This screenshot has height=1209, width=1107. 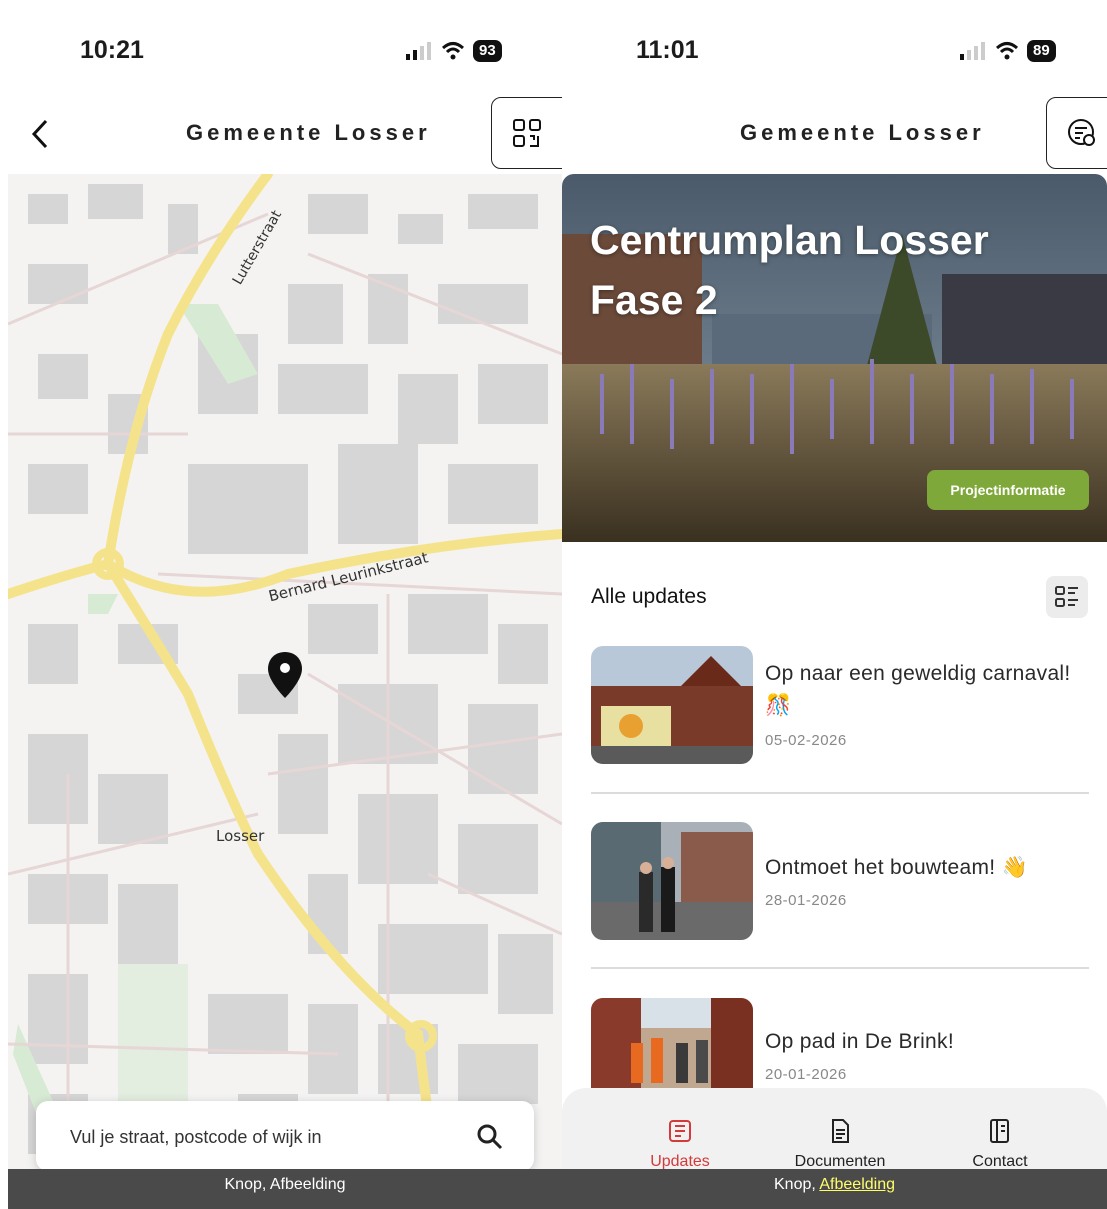 What do you see at coordinates (487, 51) in the screenshot?
I see `battery-indicator: 93` at bounding box center [487, 51].